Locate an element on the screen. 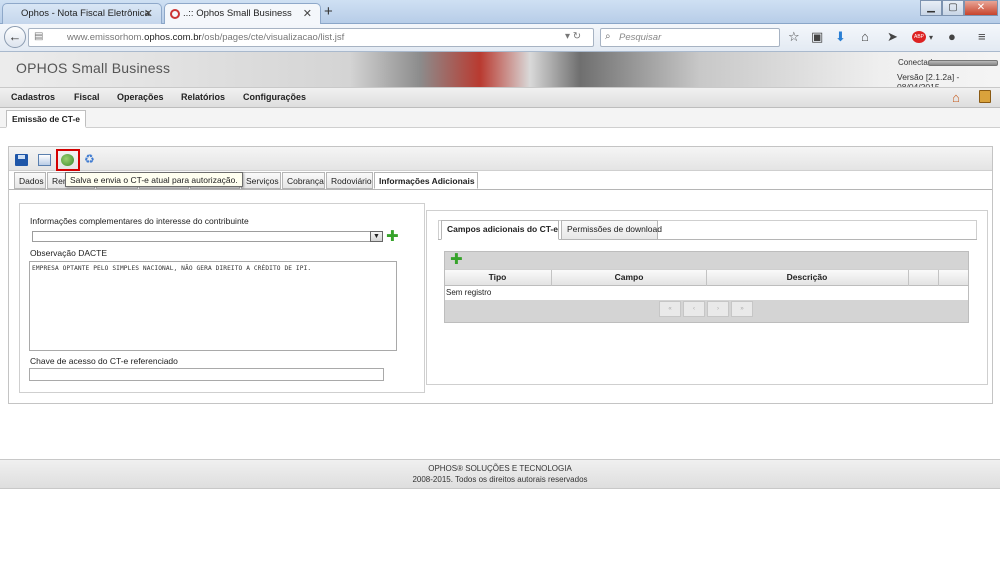 This screenshot has height=562, width=1000. tab-cobranca: Cobrança is located at coordinates (303, 180).